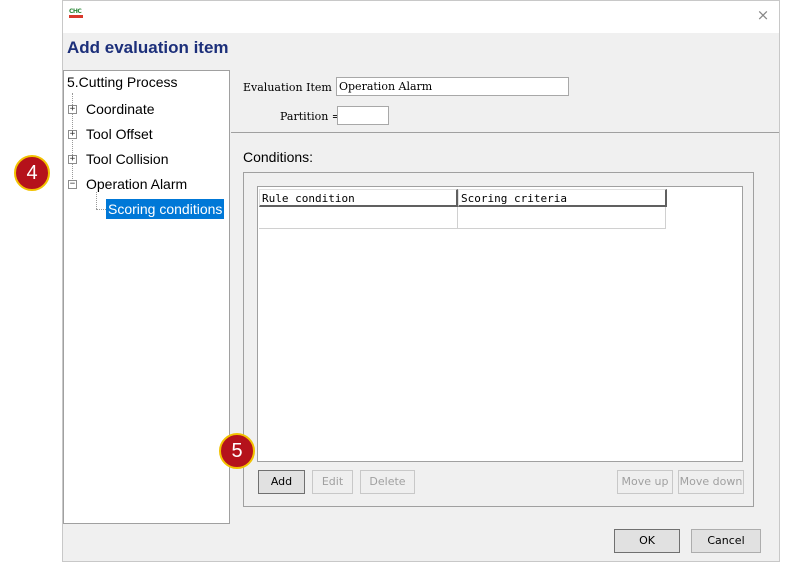 This screenshot has width=797, height=575. What do you see at coordinates (711, 482) in the screenshot?
I see `move-down-button: Move down` at bounding box center [711, 482].